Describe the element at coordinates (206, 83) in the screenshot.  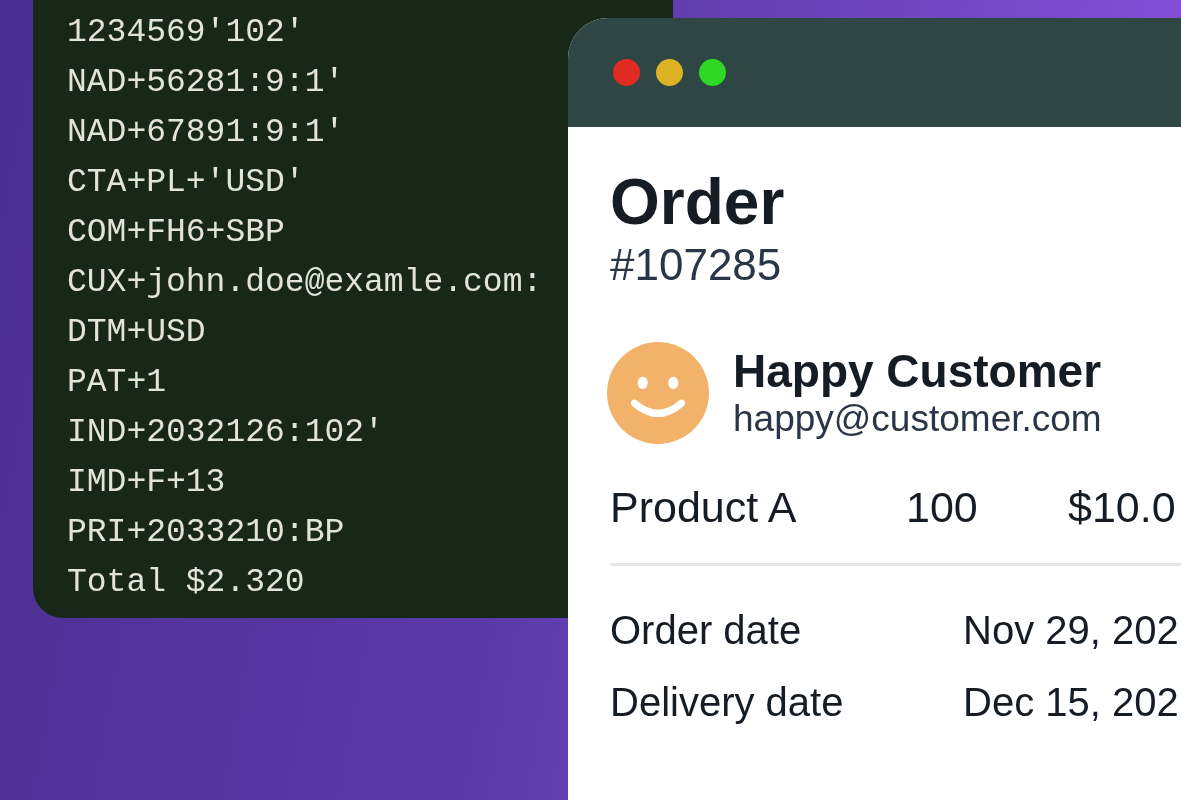
I see `code-line: NAD+56281:9:1'` at that location.